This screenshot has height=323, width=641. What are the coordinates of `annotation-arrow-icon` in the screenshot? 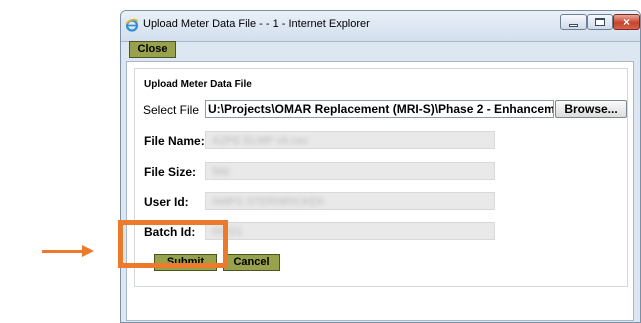 It's located at (88, 251).